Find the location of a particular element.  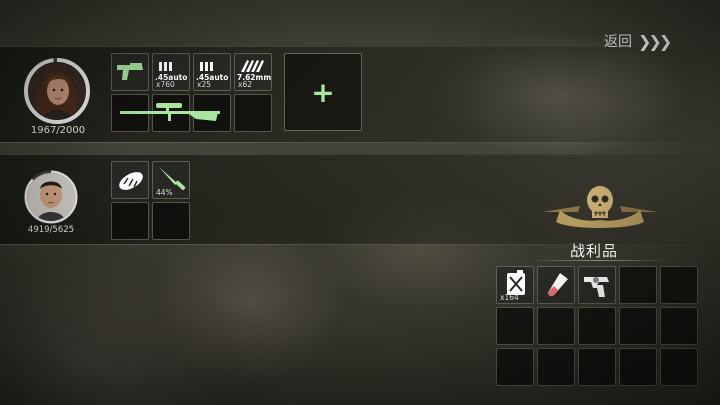

back-button: 返回 ❯❯❯ is located at coordinates (638, 41).